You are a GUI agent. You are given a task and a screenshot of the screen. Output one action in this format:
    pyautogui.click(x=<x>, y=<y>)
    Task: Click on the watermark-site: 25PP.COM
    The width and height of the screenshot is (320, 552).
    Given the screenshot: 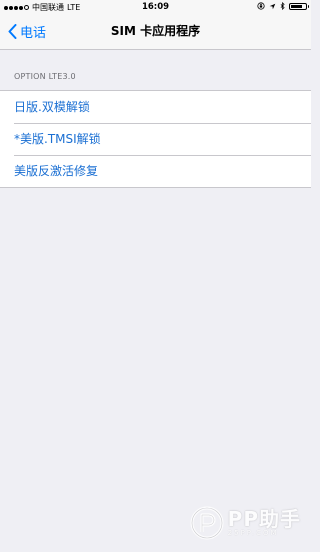 What is the action you would take?
    pyautogui.click(x=253, y=533)
    